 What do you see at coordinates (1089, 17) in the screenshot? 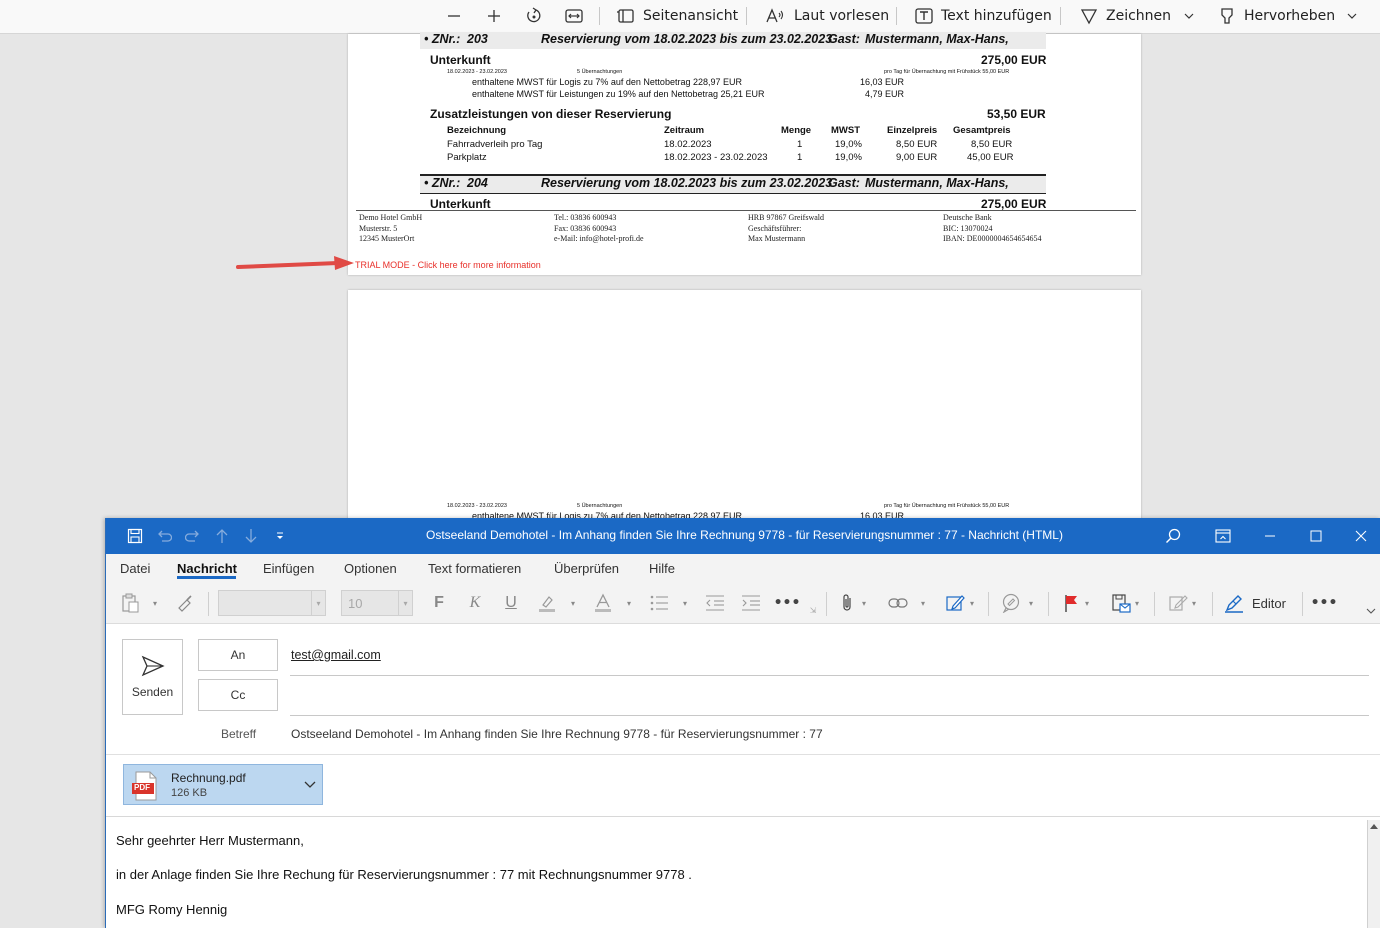
I see `draw-icon` at bounding box center [1089, 17].